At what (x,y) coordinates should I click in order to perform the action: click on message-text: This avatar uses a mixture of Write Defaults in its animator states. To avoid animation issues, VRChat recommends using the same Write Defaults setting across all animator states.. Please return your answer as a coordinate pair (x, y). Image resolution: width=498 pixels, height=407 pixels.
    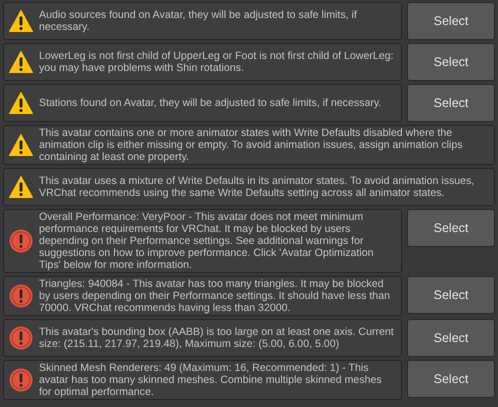
    Looking at the image, I should click on (257, 187).